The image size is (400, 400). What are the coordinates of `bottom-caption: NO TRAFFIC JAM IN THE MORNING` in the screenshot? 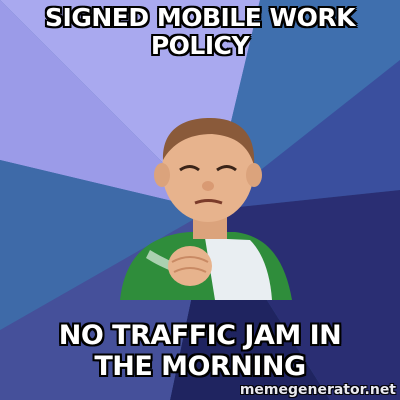 It's located at (200, 351).